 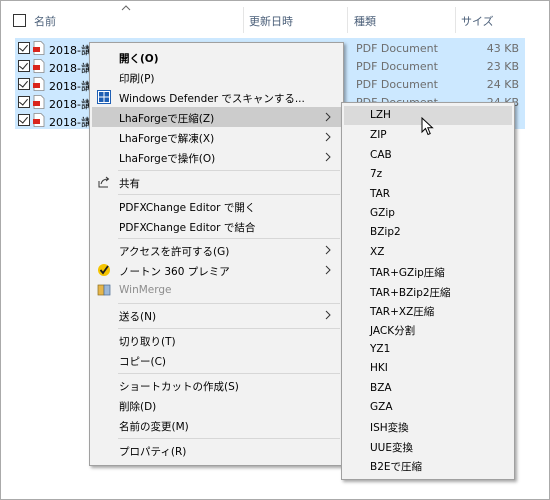 I want to click on file-size: 23 KB, so click(x=502, y=66).